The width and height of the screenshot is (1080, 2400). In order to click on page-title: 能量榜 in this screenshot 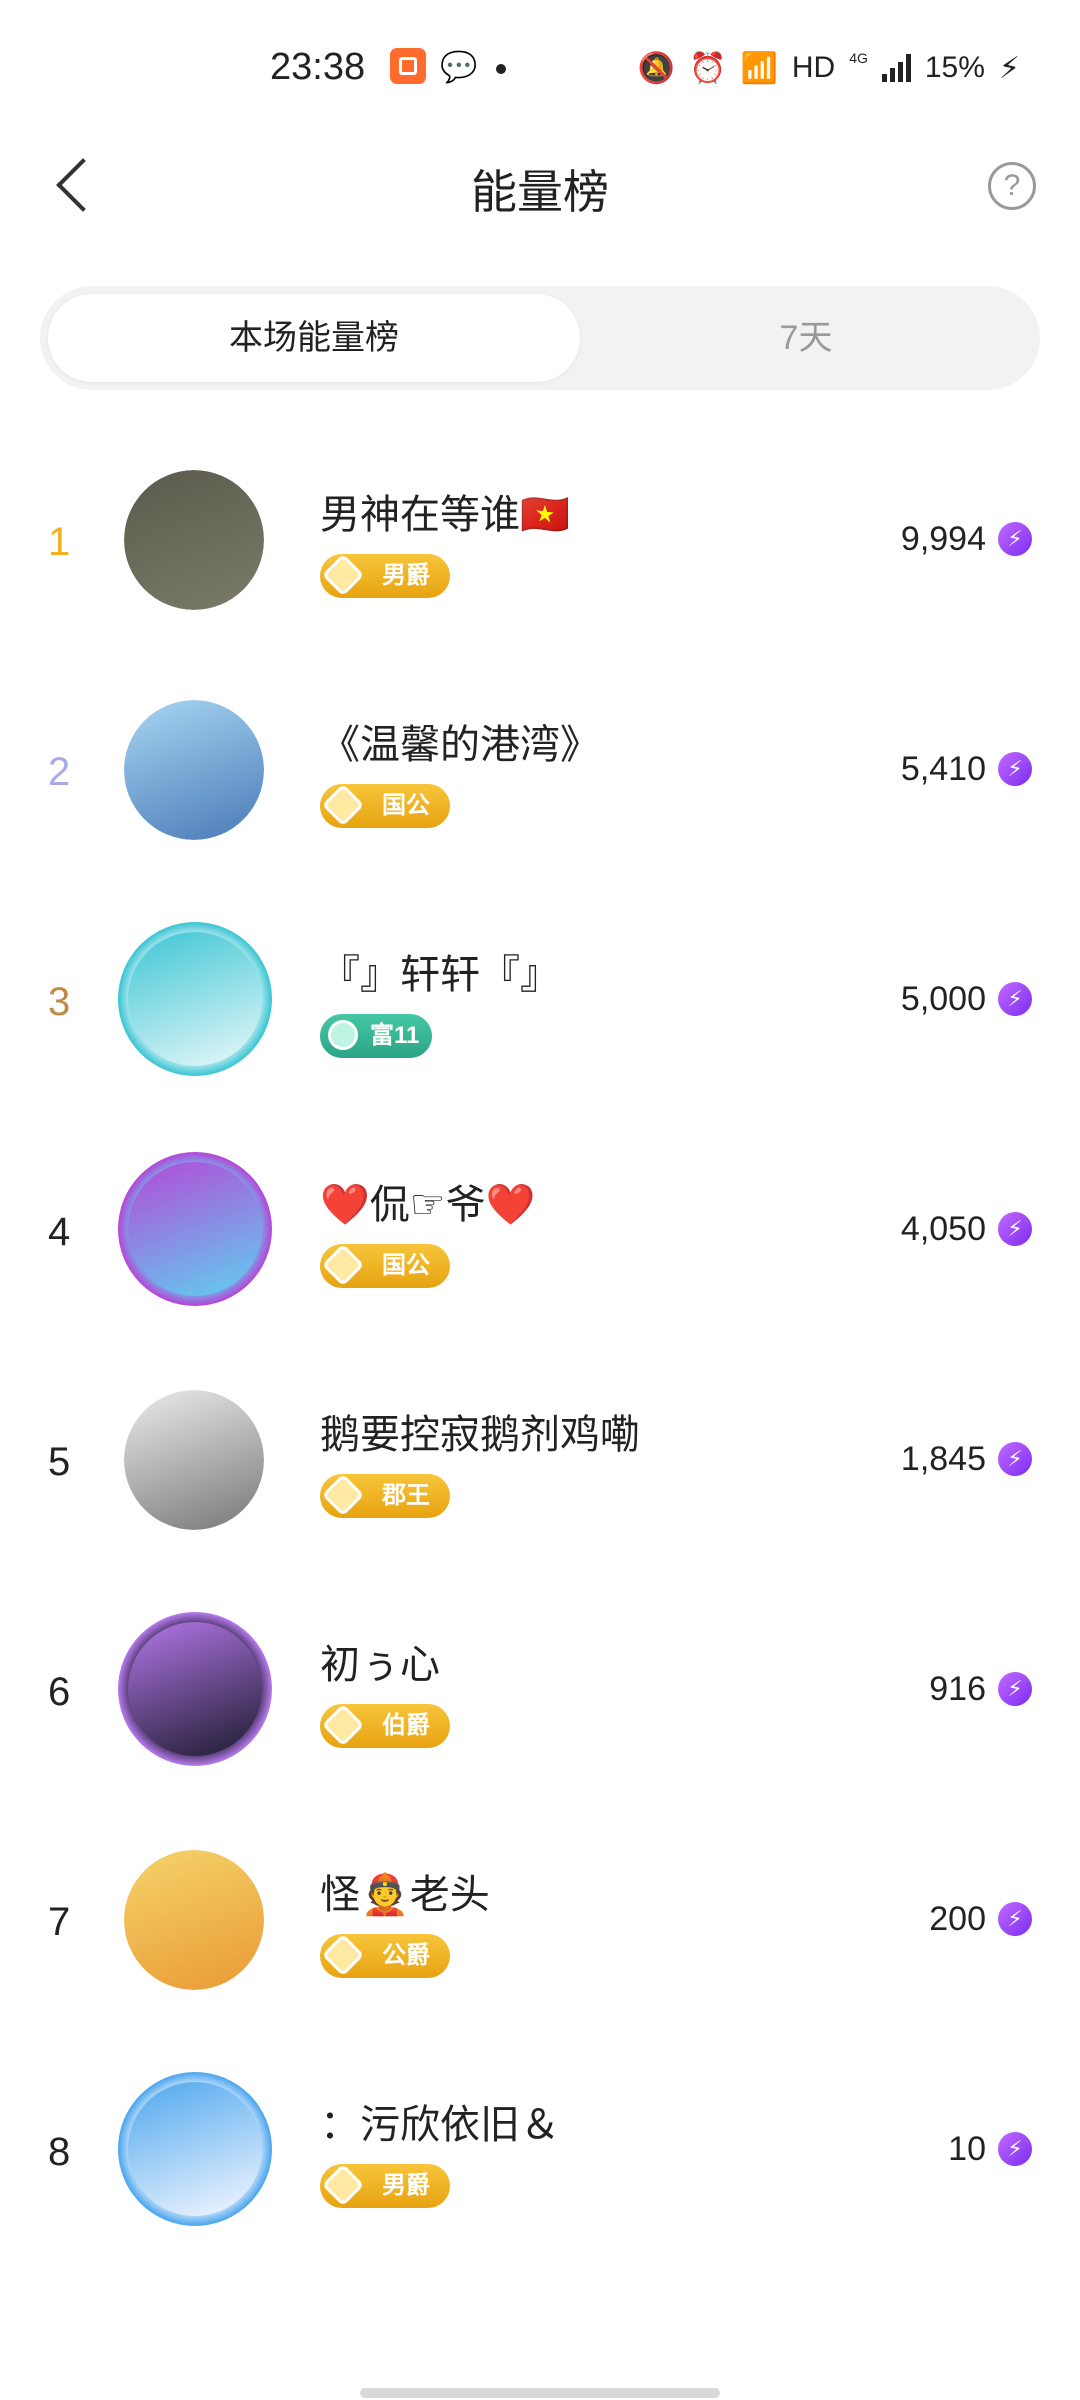, I will do `click(540, 192)`.